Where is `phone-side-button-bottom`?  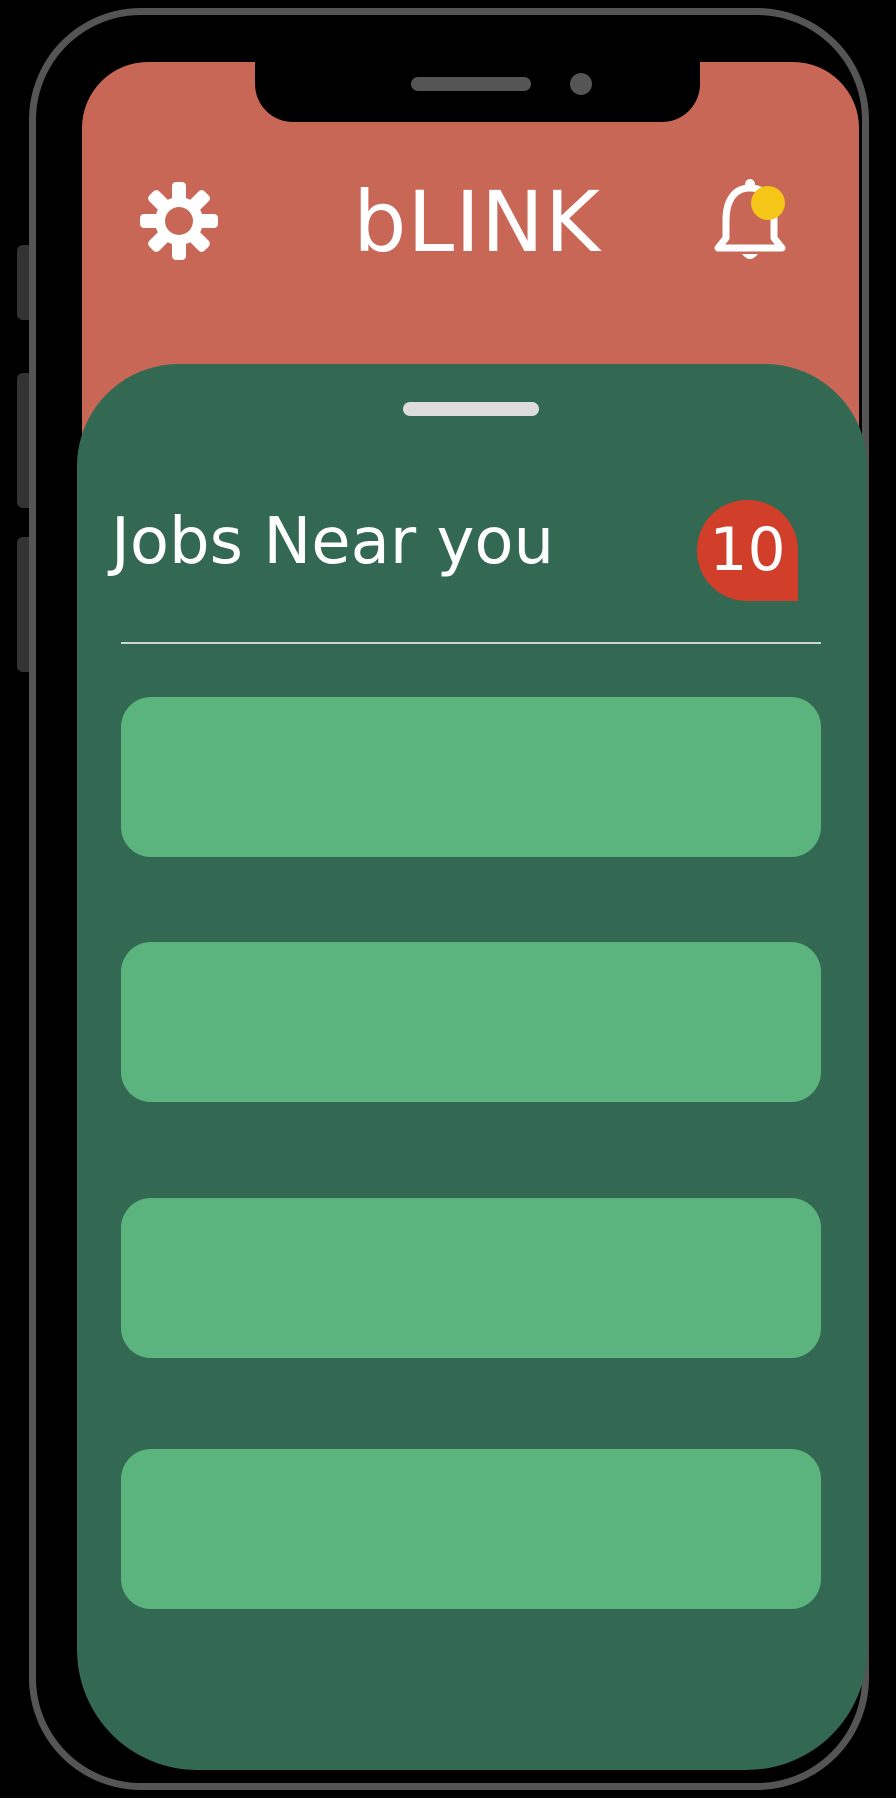
phone-side-button-bottom is located at coordinates (23, 604).